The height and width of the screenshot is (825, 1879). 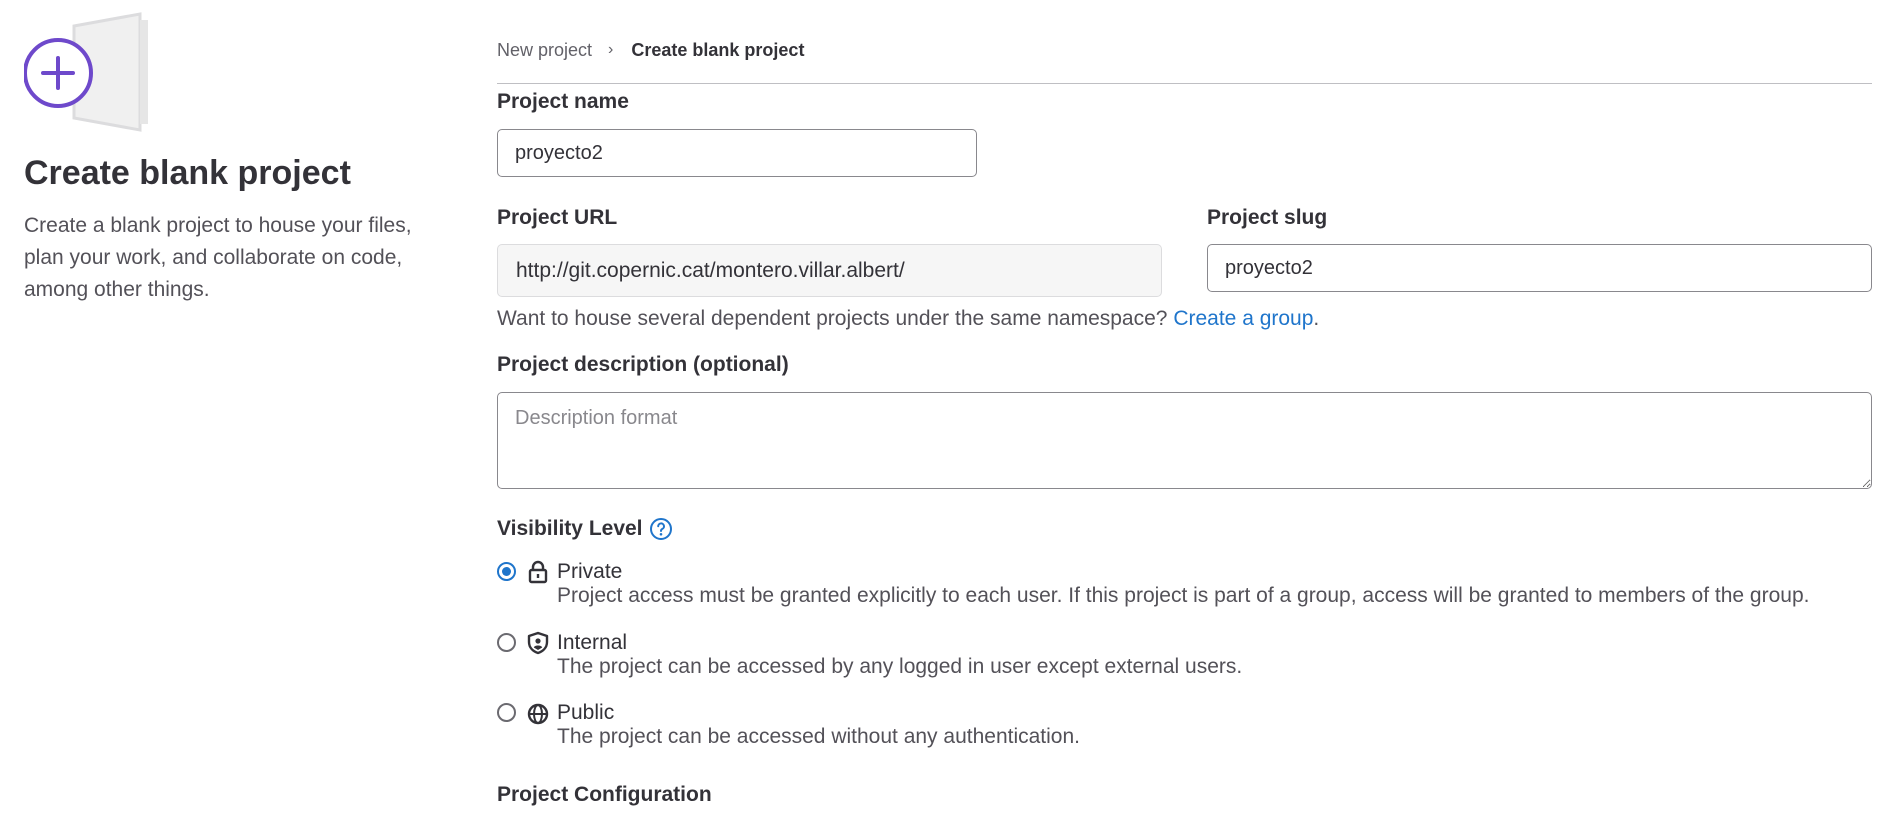 I want to click on new-project-illustration-icon, so click(x=86, y=72).